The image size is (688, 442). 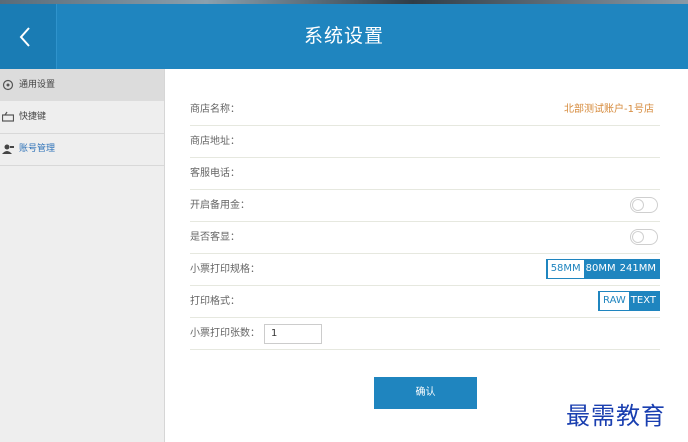 I want to click on copies-input: 1, so click(x=293, y=334).